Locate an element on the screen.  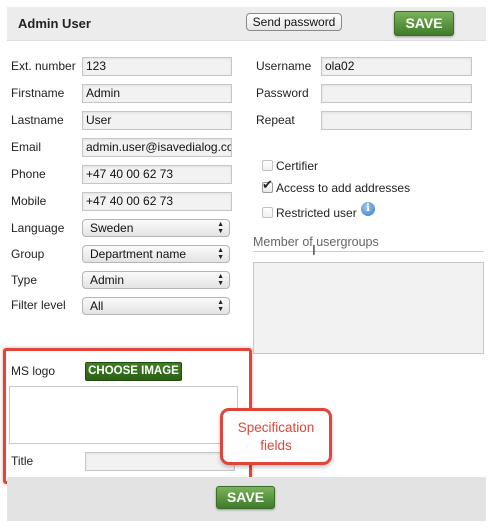
repeat-password-field is located at coordinates (396, 120).